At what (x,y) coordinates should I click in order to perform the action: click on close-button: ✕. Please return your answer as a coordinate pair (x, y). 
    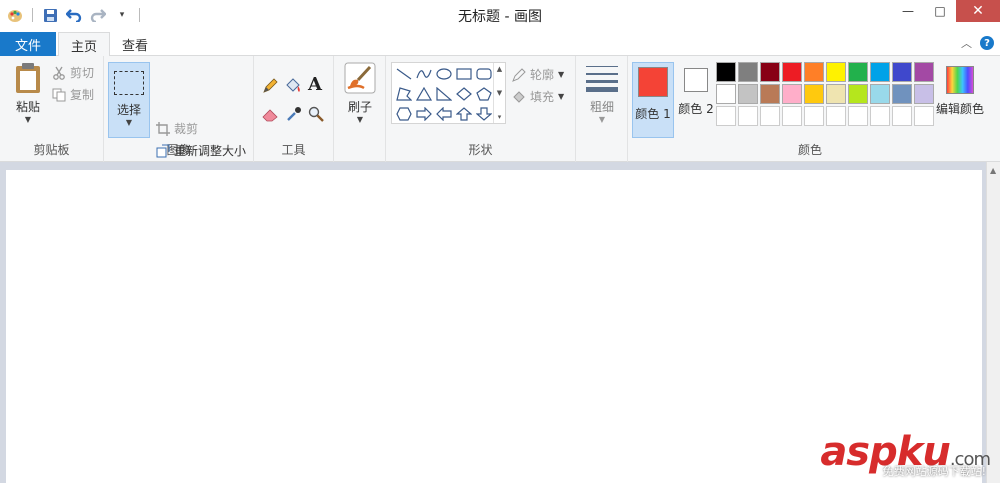
    Looking at the image, I should click on (978, 11).